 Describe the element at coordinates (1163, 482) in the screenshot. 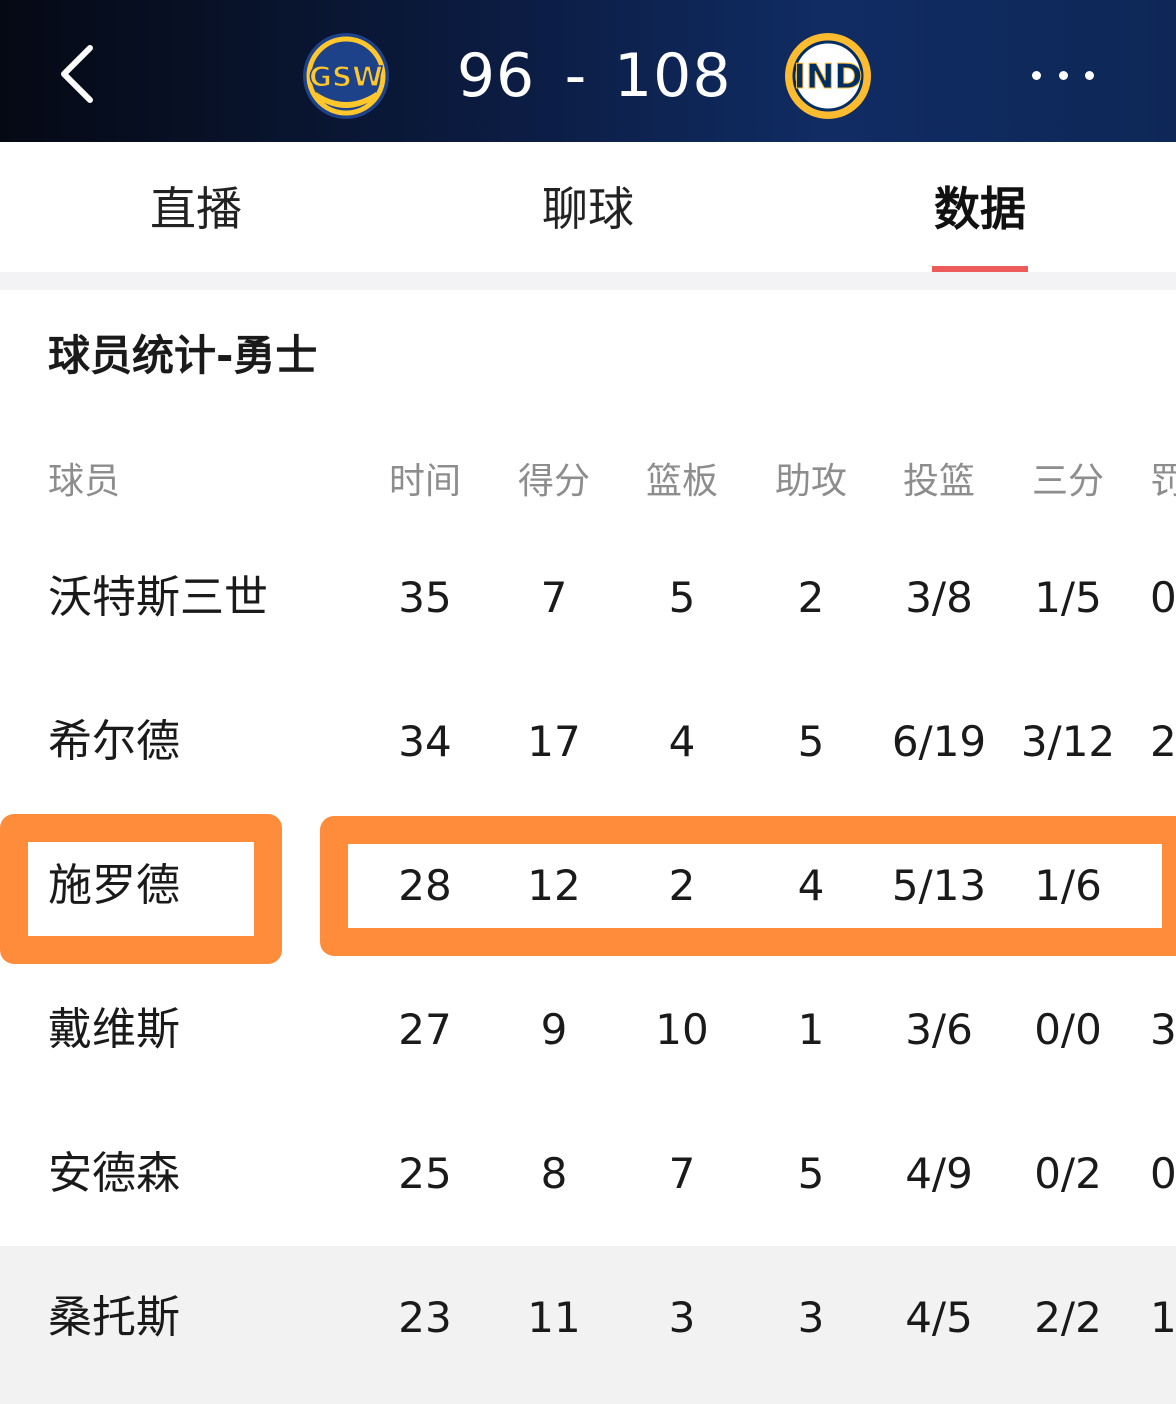

I see `header-free-throws: 罚` at that location.